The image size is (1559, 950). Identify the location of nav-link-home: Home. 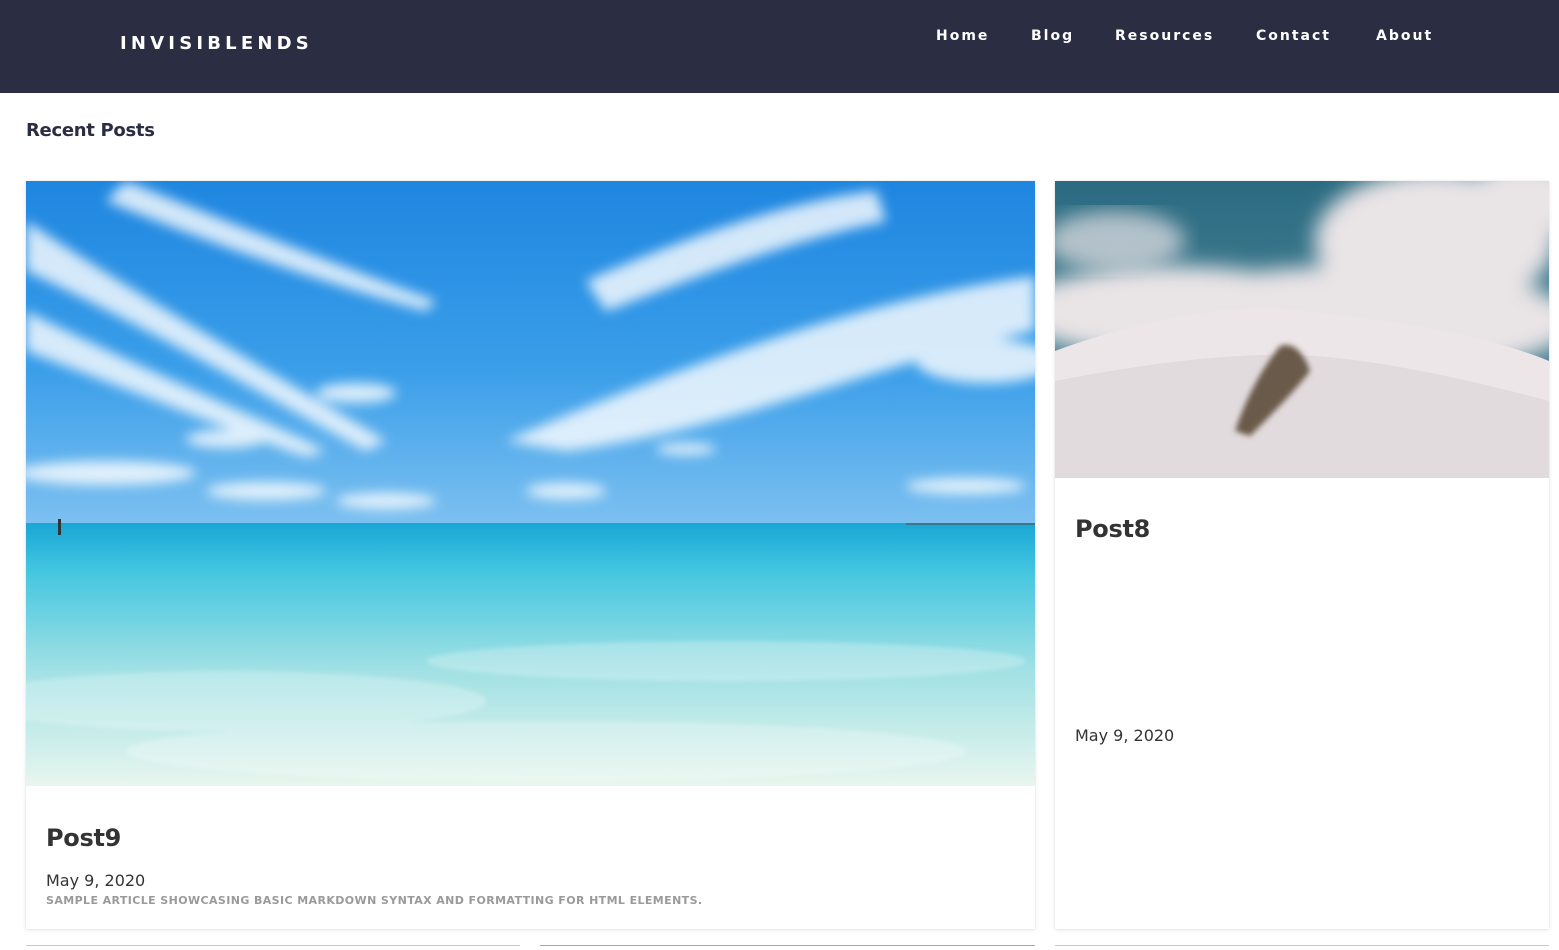
(962, 36).